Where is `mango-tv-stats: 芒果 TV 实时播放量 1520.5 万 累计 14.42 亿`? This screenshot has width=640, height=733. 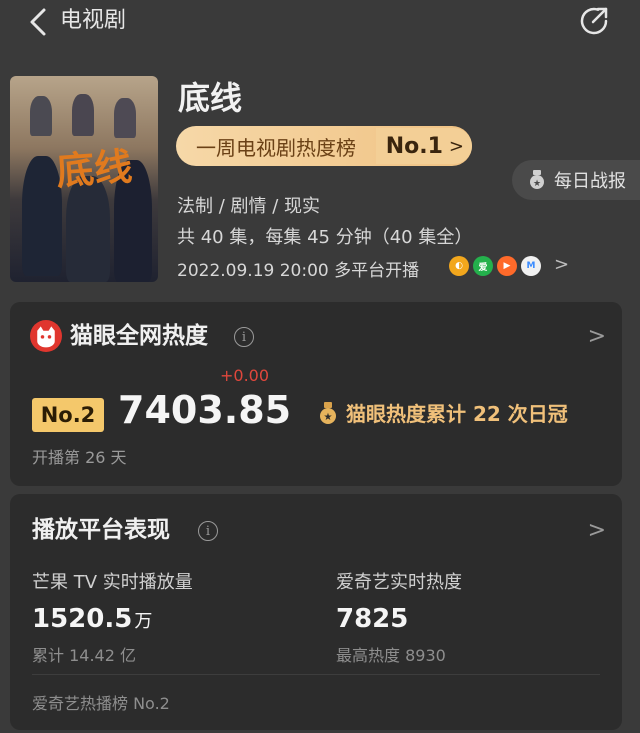 mango-tv-stats: 芒果 TV 实时播放量 1520.5 万 累计 14.42 亿 is located at coordinates (112, 617).